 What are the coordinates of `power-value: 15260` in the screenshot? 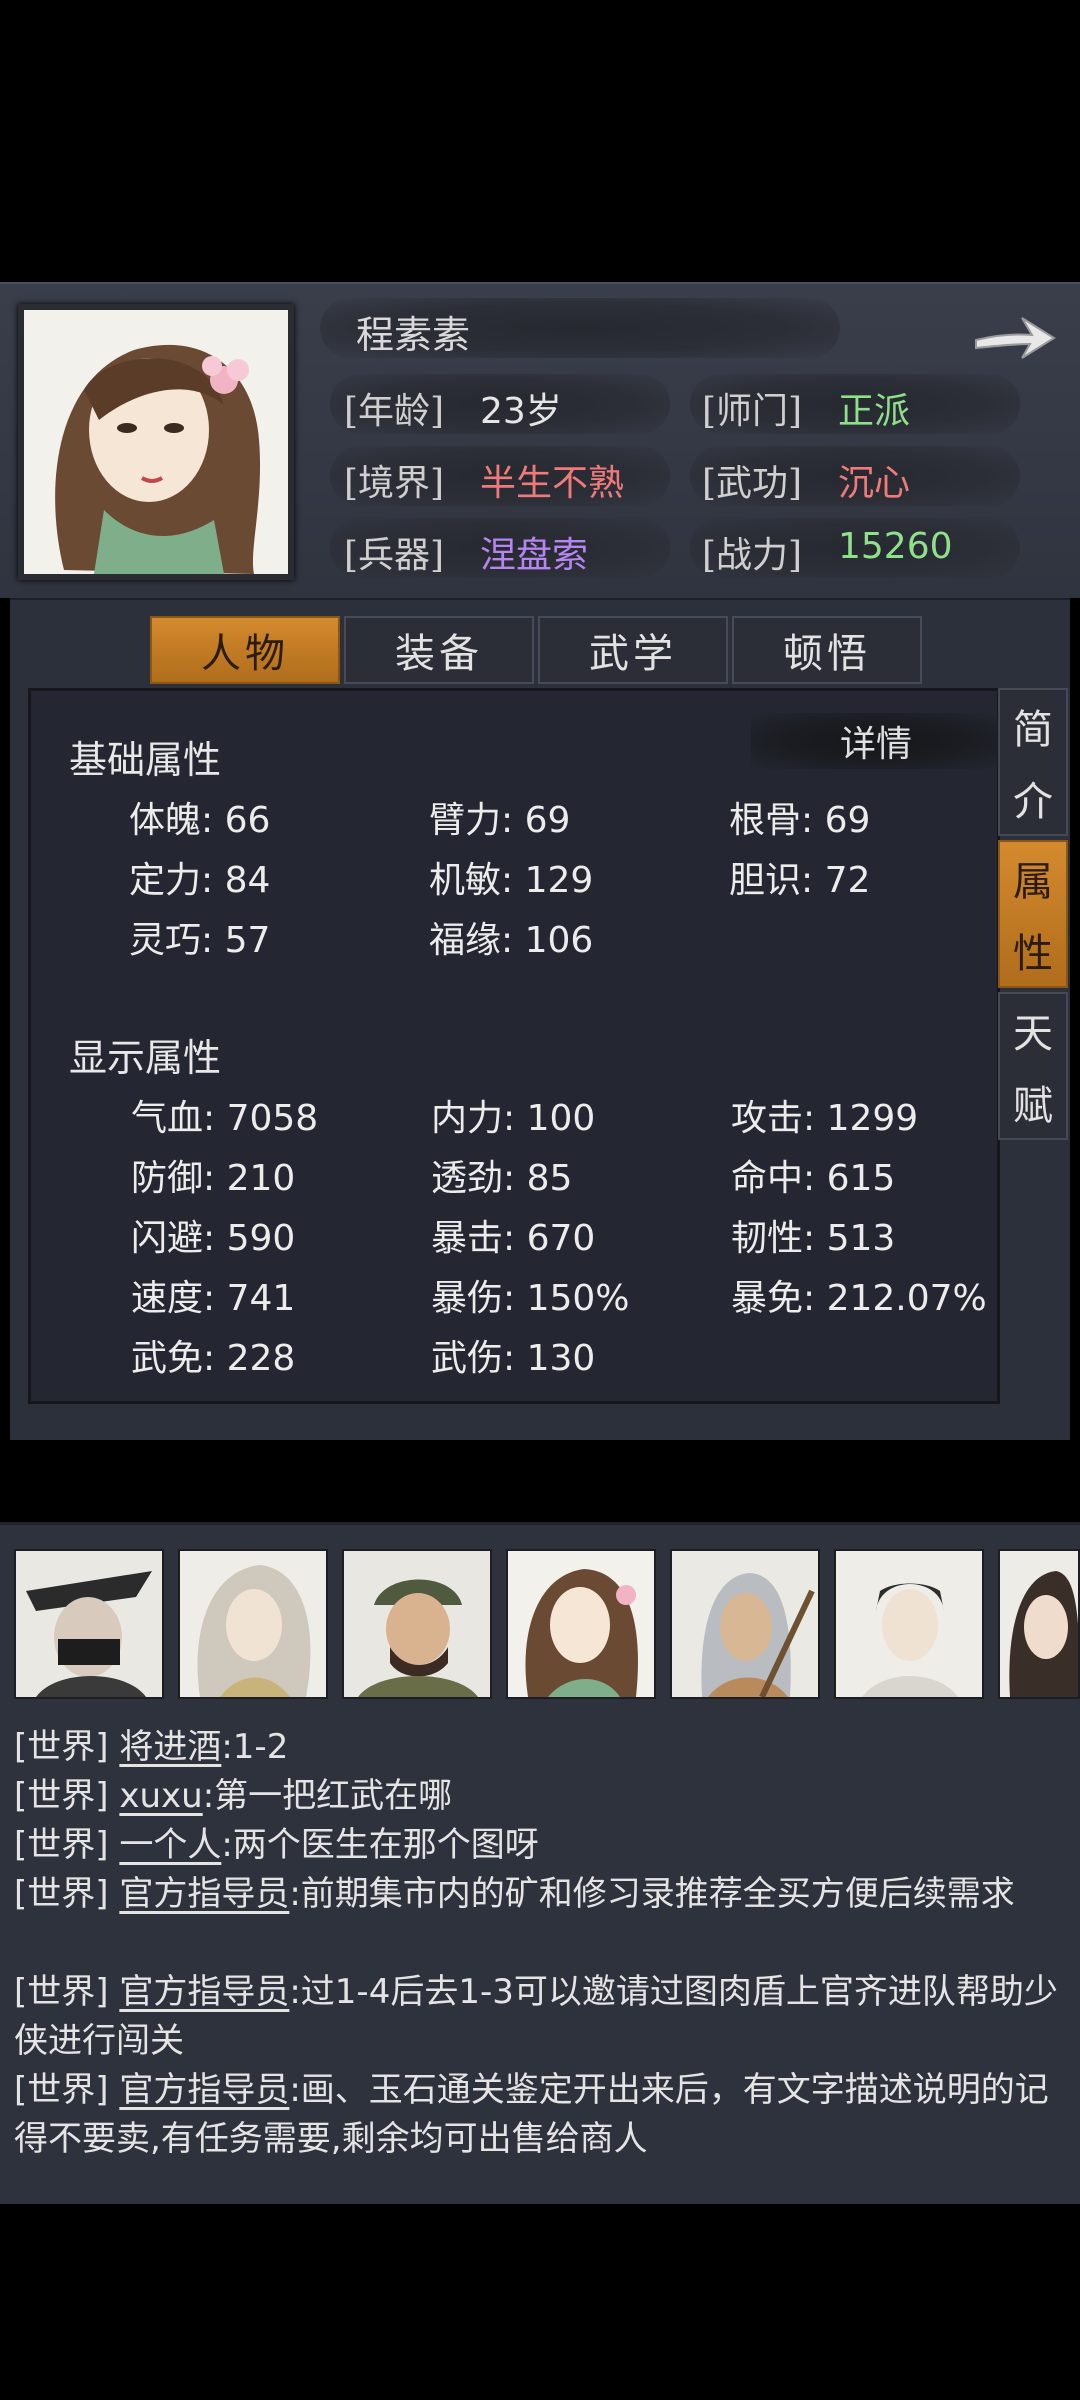 It's located at (895, 546).